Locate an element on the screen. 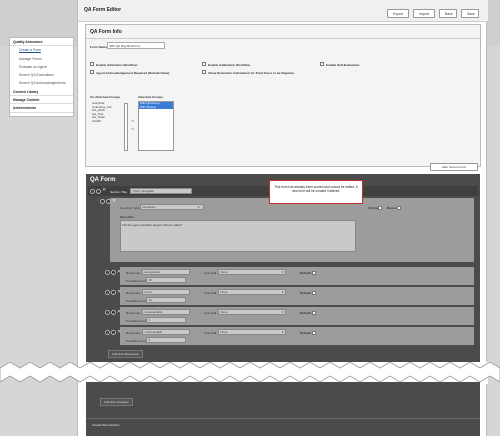 The image size is (500, 436). question-down-icon: ↓ is located at coordinates (108, 201).